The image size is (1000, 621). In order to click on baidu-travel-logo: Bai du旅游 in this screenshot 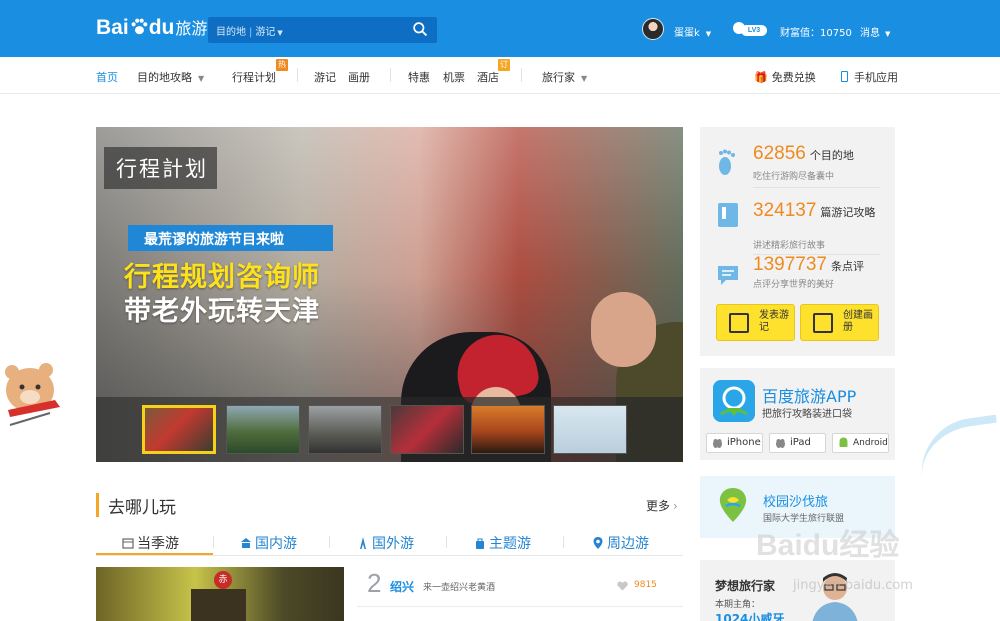, I will do `click(151, 27)`.